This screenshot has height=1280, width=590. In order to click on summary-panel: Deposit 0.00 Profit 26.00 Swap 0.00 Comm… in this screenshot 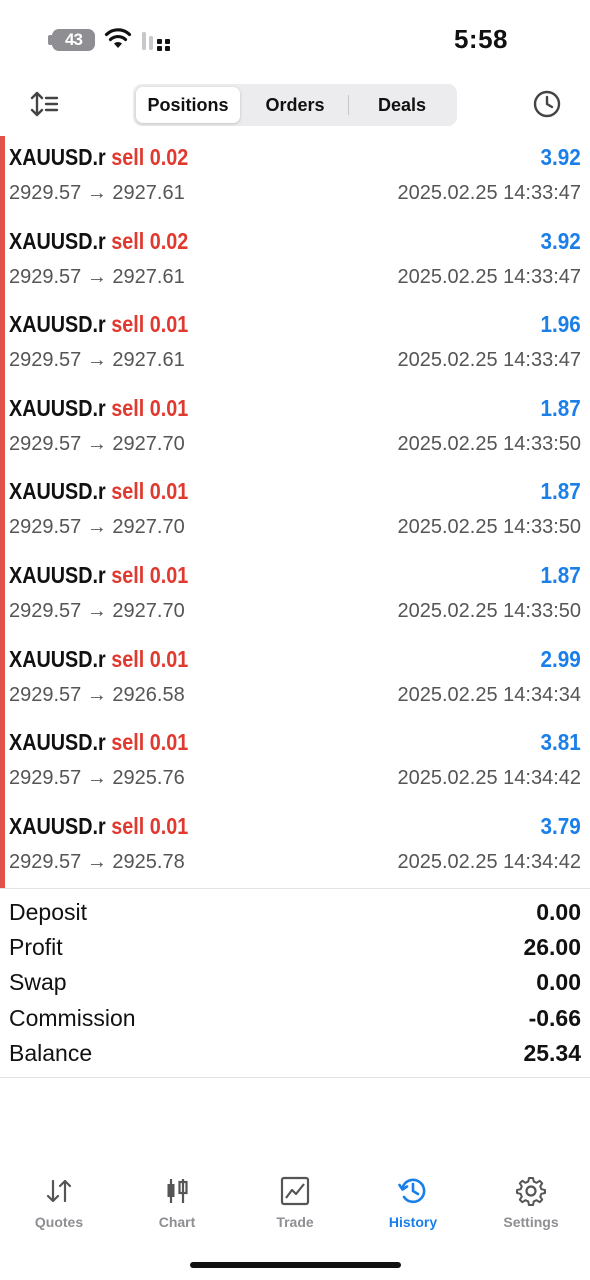, I will do `click(295, 983)`.